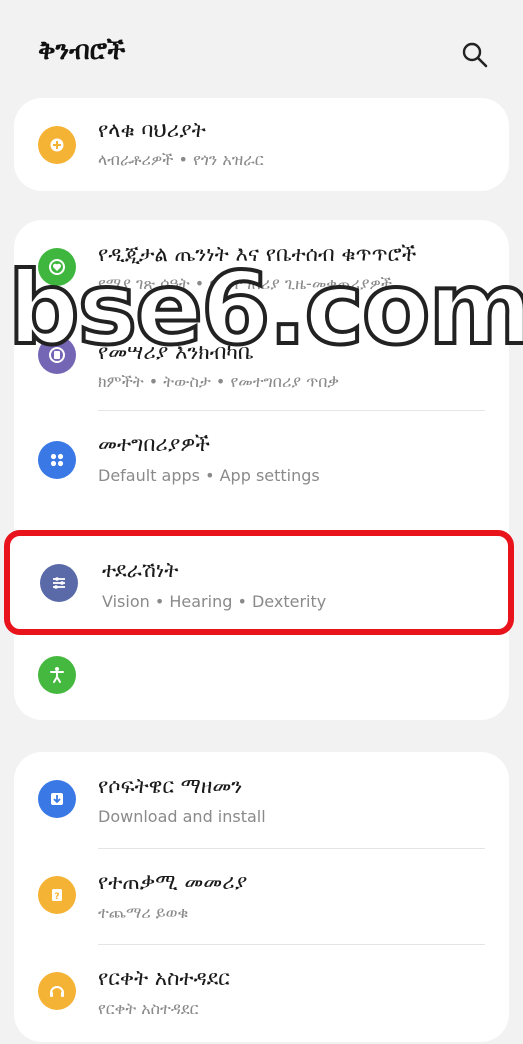  I want to click on settings-card-advanced: የላቁ ባህሪያት ላብራቶሪዎች • የጎን አዝራር, so click(261, 144).